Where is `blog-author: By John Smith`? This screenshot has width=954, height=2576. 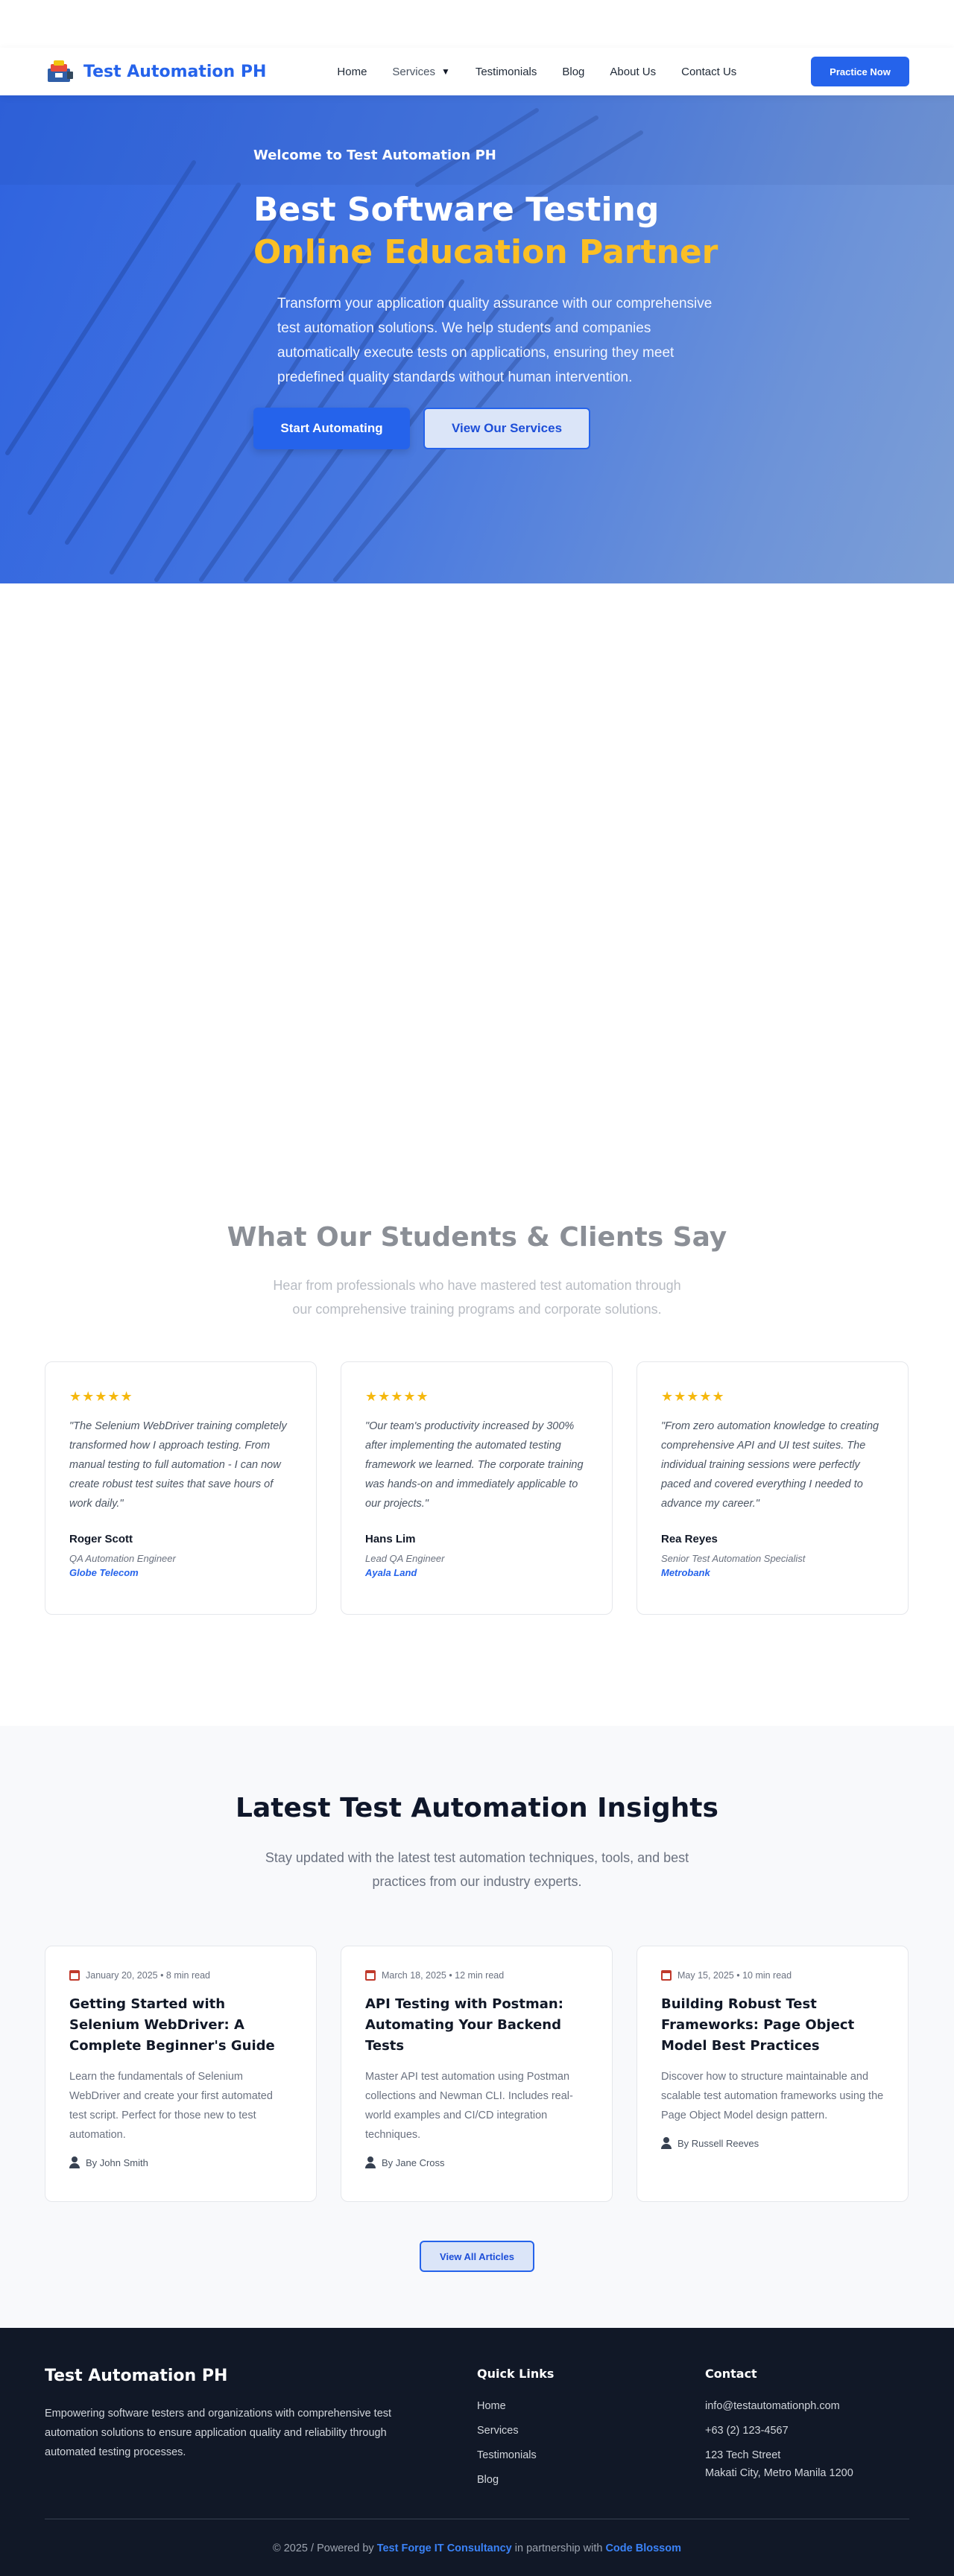 blog-author: By John Smith is located at coordinates (181, 2162).